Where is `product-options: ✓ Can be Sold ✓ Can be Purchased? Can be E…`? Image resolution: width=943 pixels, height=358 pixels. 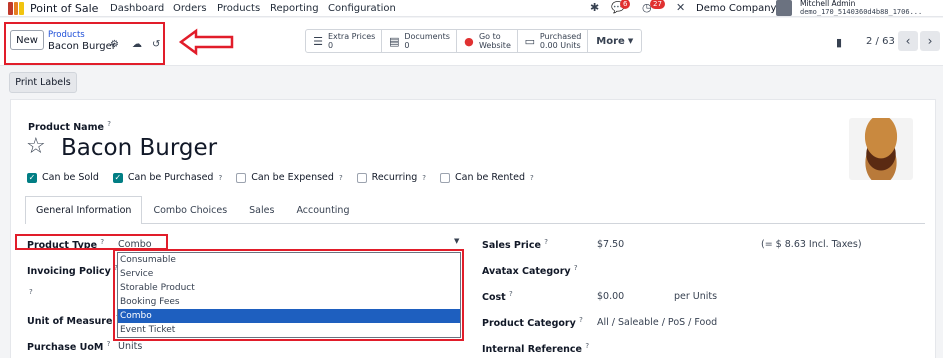
product-options: ✓ Can be Sold ✓ Can be Purchased? Can be E… is located at coordinates (280, 177).